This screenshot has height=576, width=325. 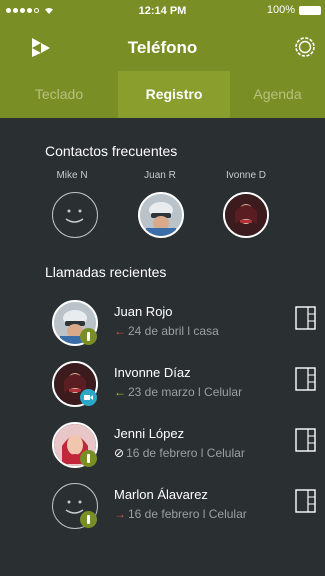 I want to click on battery-icon, so click(x=310, y=10).